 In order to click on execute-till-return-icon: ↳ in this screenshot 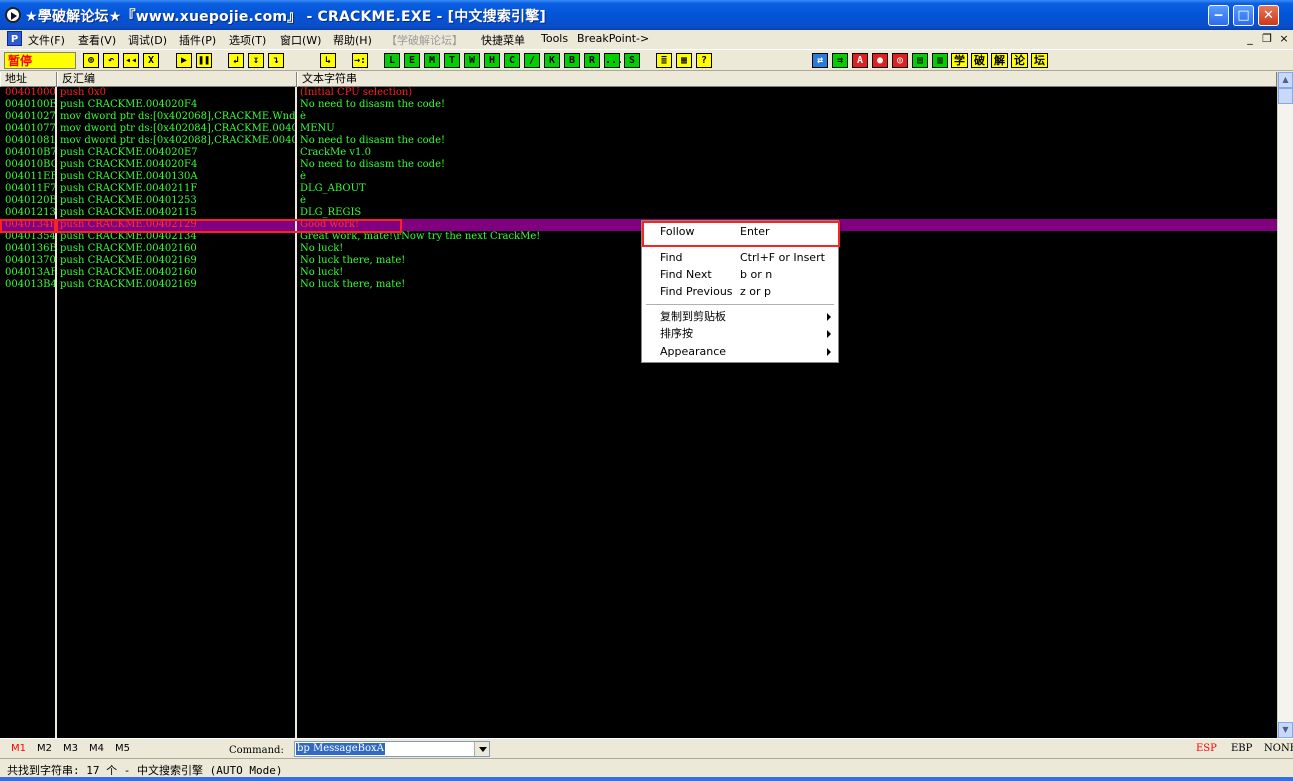, I will do `click(328, 60)`.